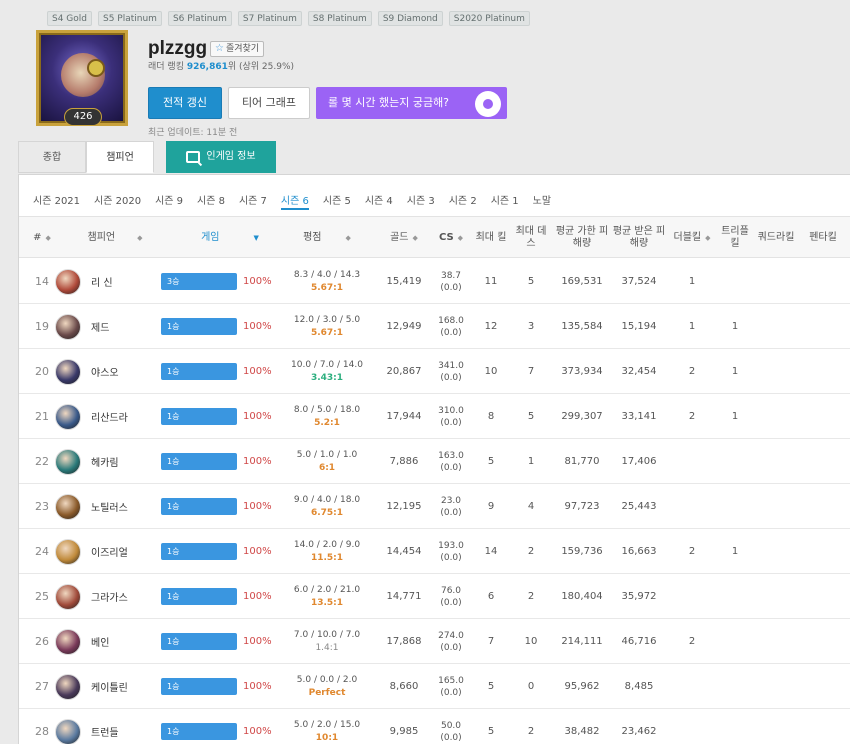 Image resolution: width=850 pixels, height=744 pixels. I want to click on col-max-deaths: 최대 데스, so click(531, 238).